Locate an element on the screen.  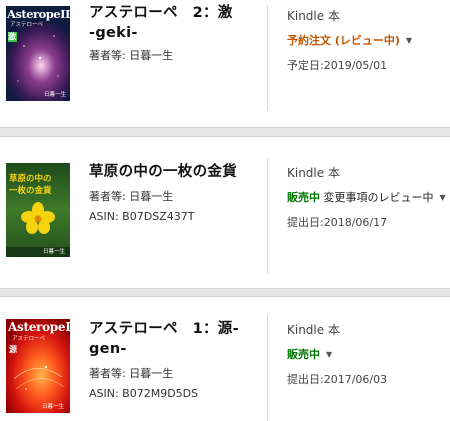
cover-title: AsteropeII is located at coordinates (38, 14).